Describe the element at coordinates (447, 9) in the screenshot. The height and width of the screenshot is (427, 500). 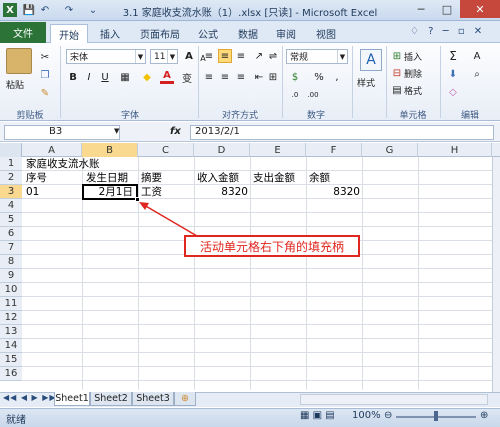
I see `maximize-button: □` at that location.